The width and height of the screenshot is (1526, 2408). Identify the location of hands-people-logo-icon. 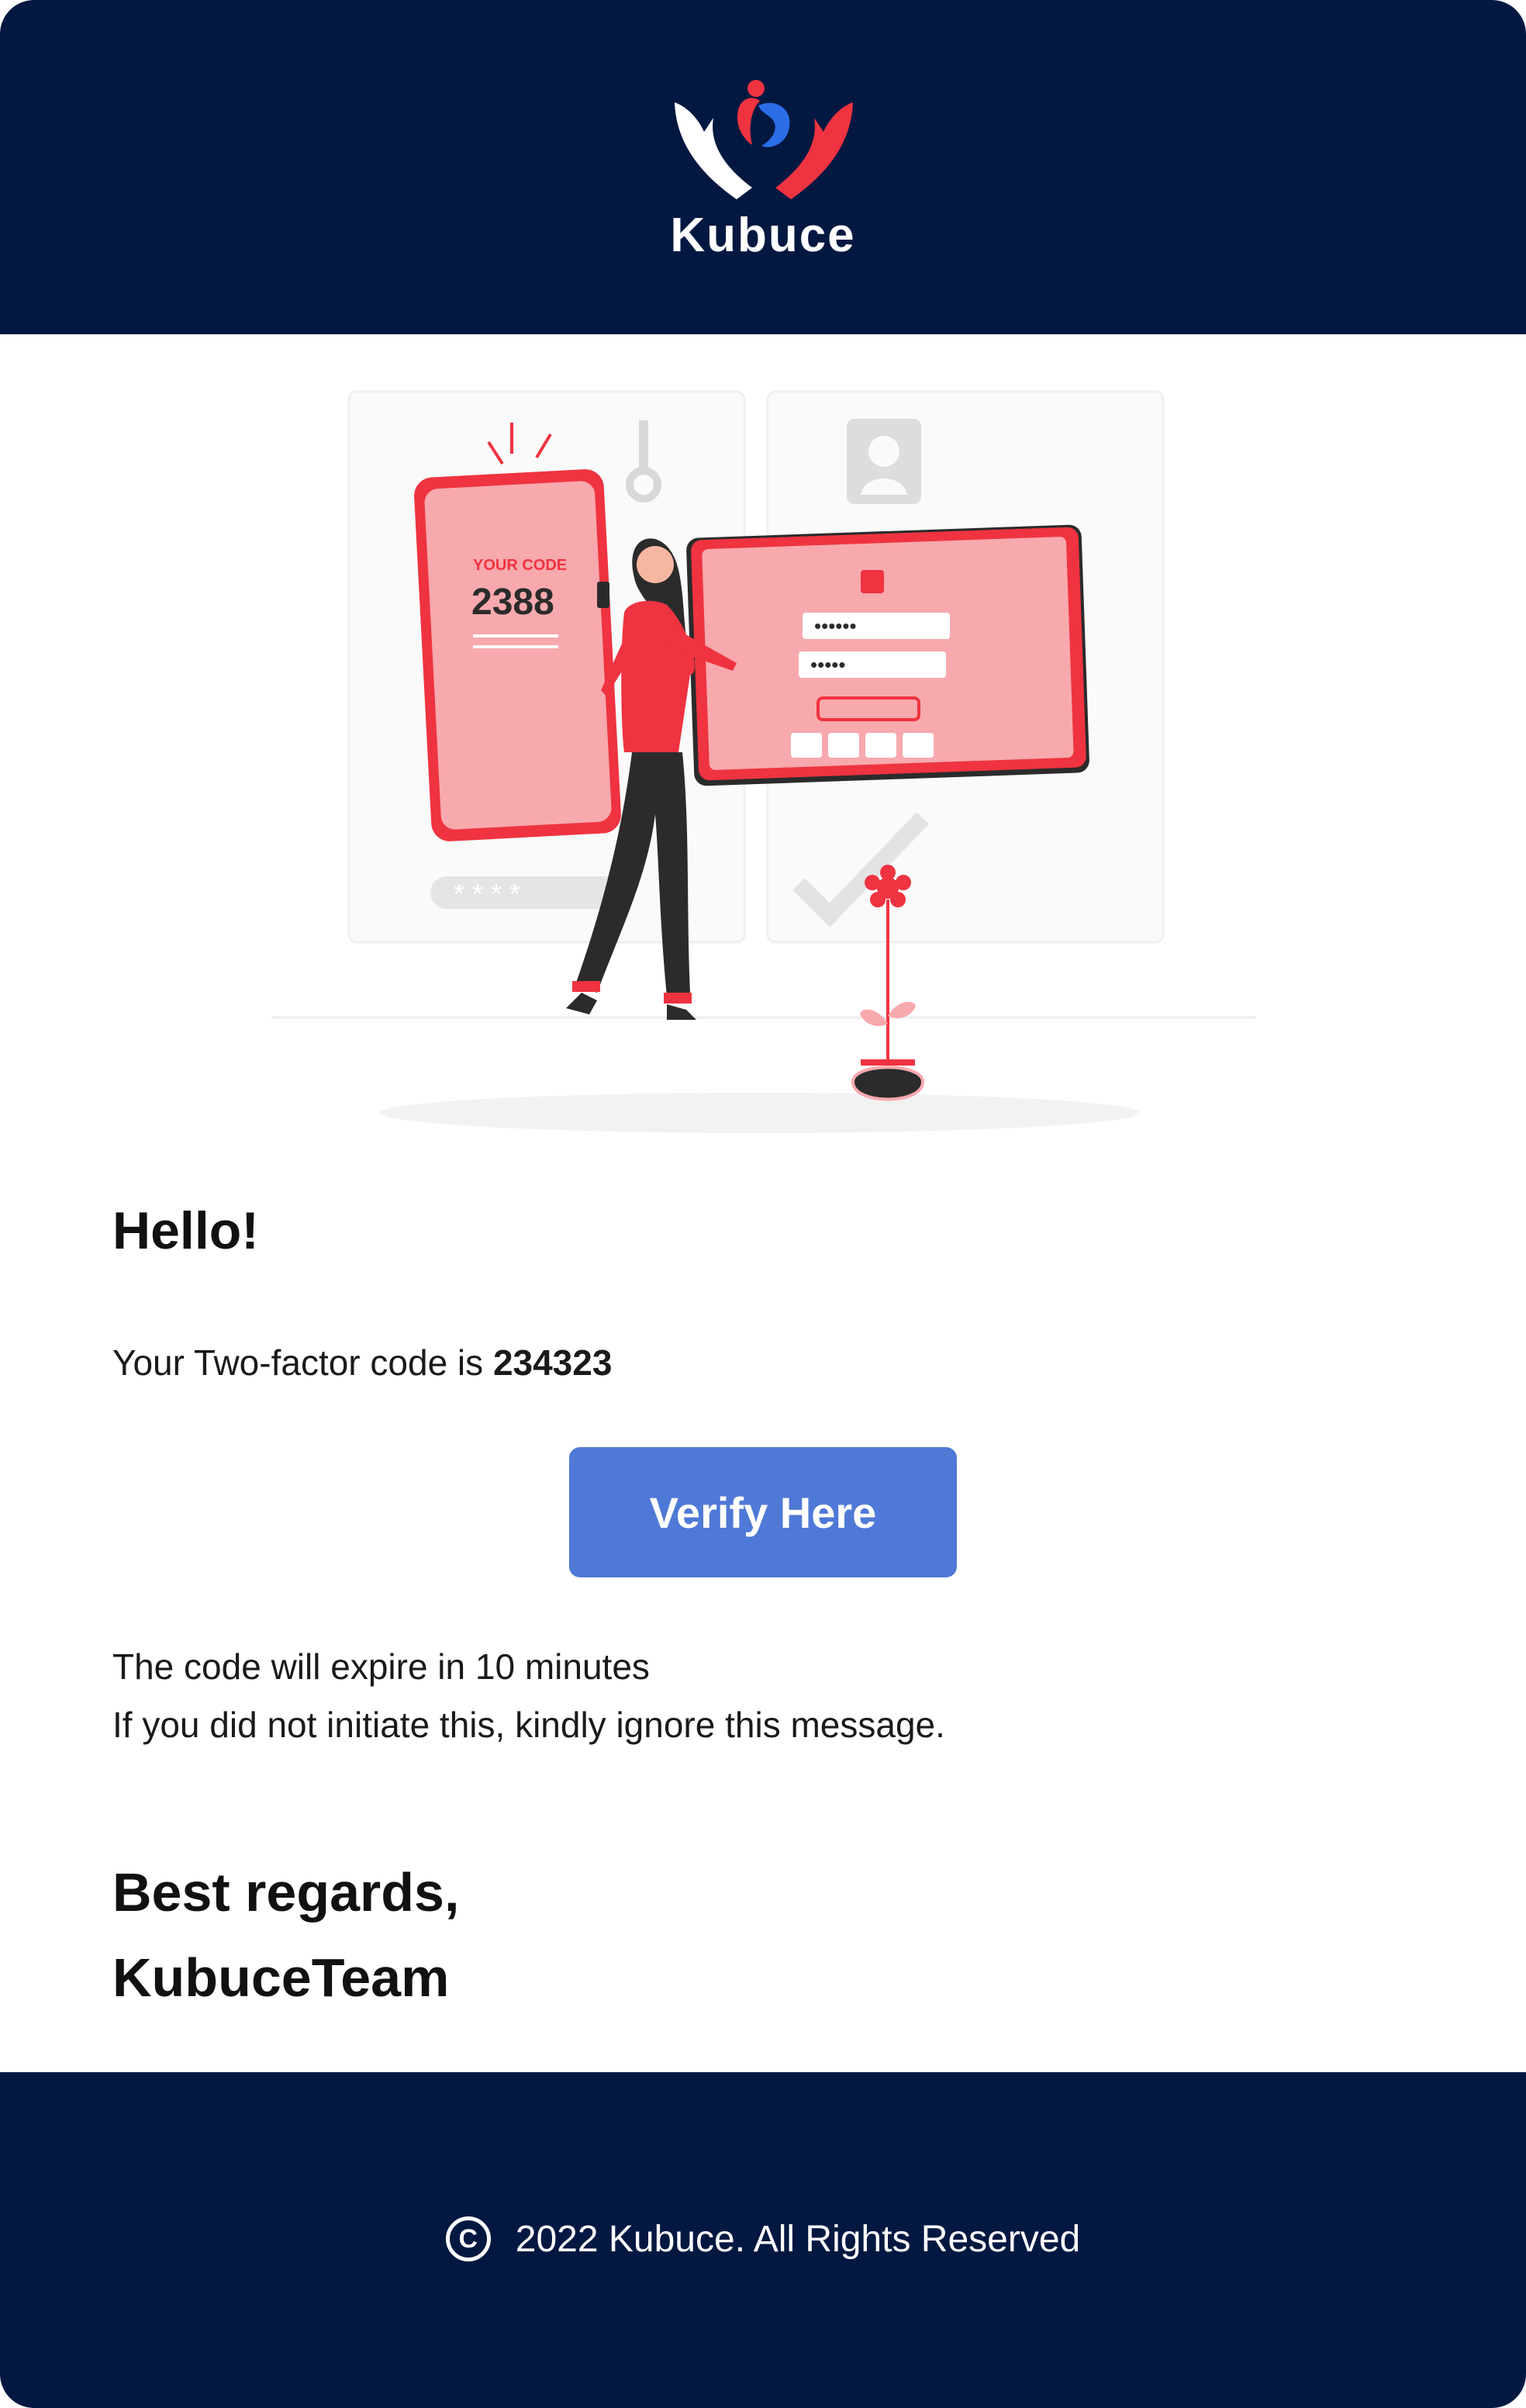
(764, 139).